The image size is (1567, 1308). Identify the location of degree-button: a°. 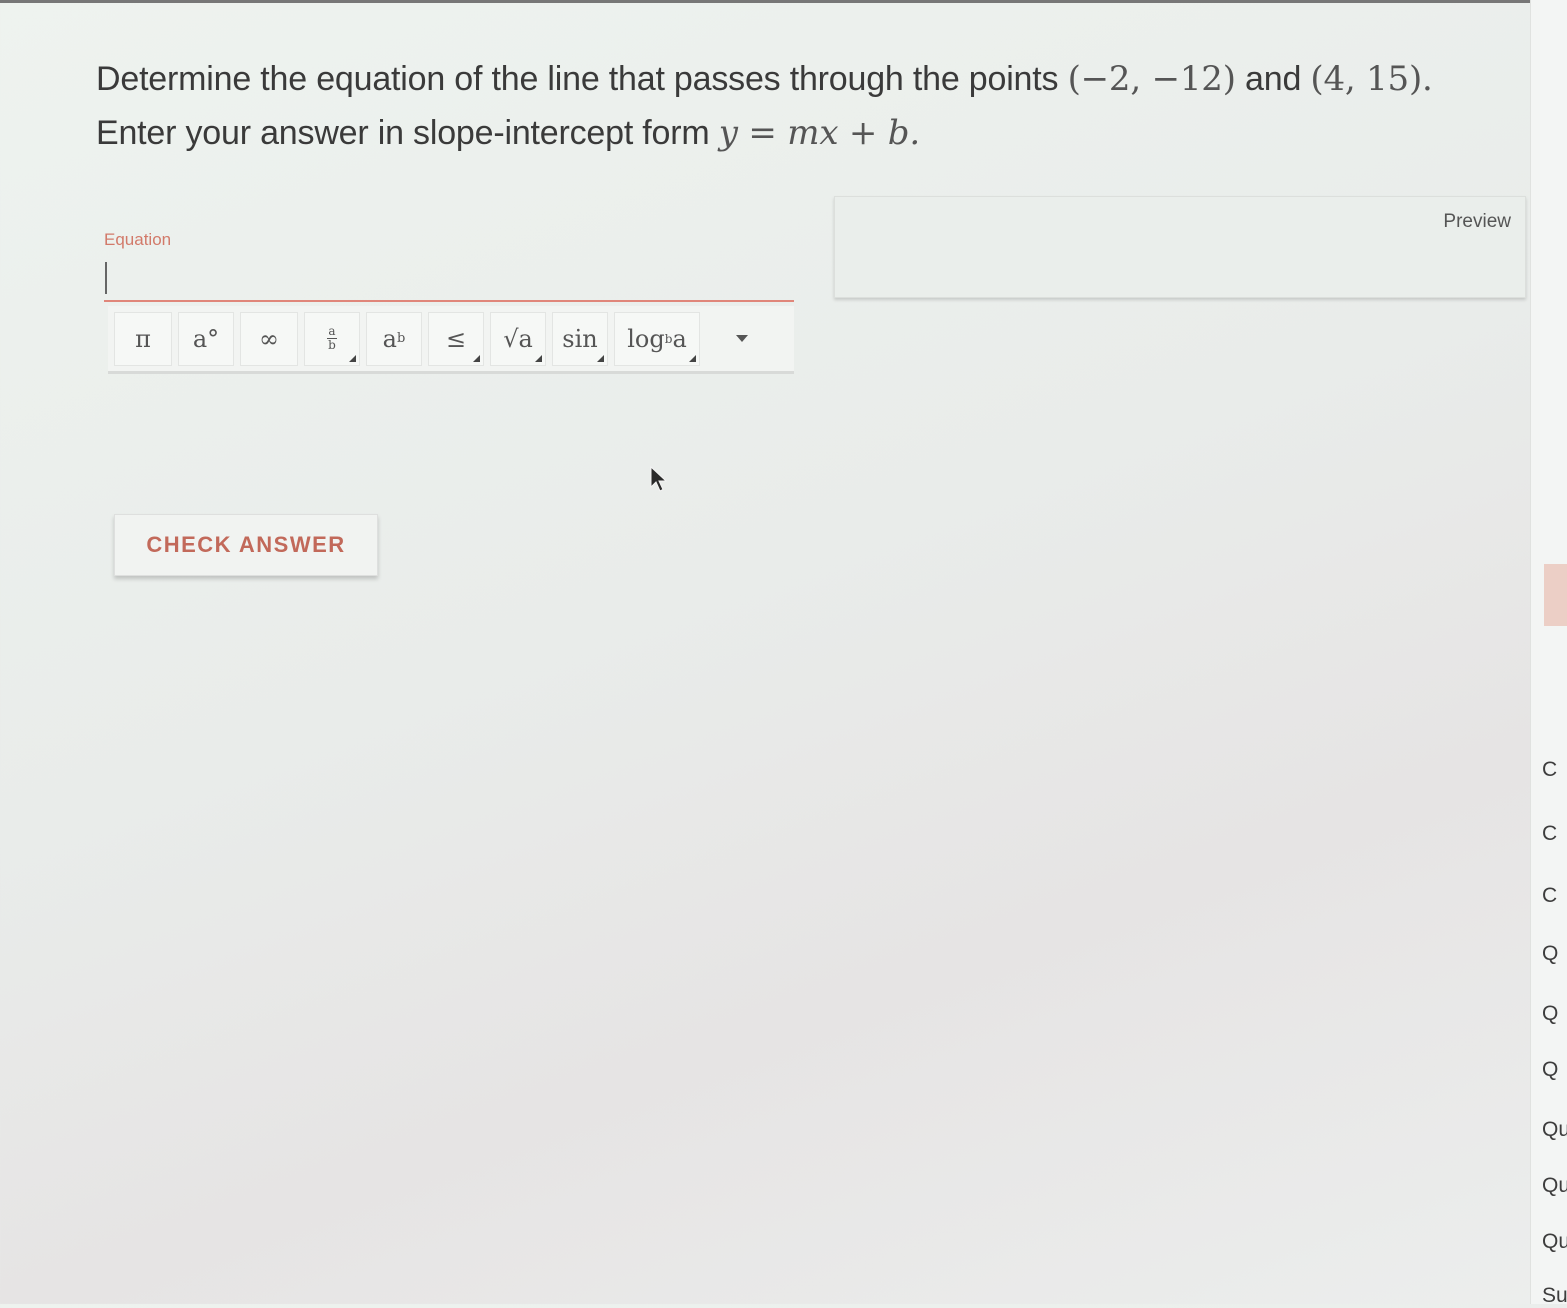
(206, 338).